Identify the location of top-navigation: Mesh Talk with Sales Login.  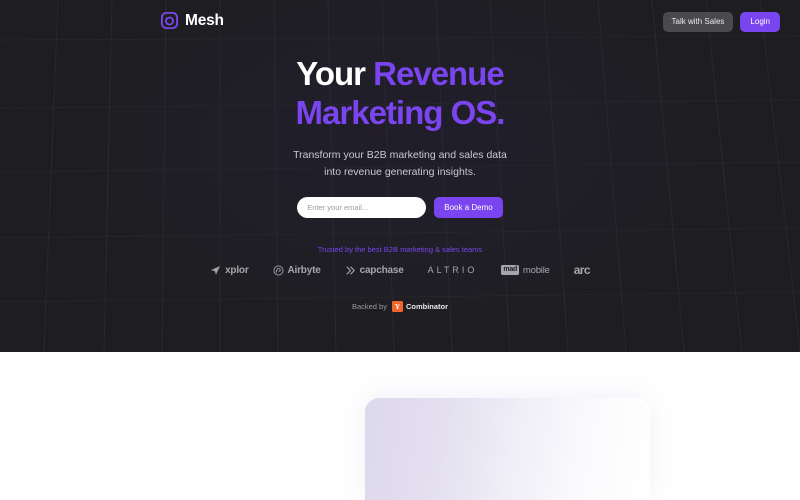
(400, 22).